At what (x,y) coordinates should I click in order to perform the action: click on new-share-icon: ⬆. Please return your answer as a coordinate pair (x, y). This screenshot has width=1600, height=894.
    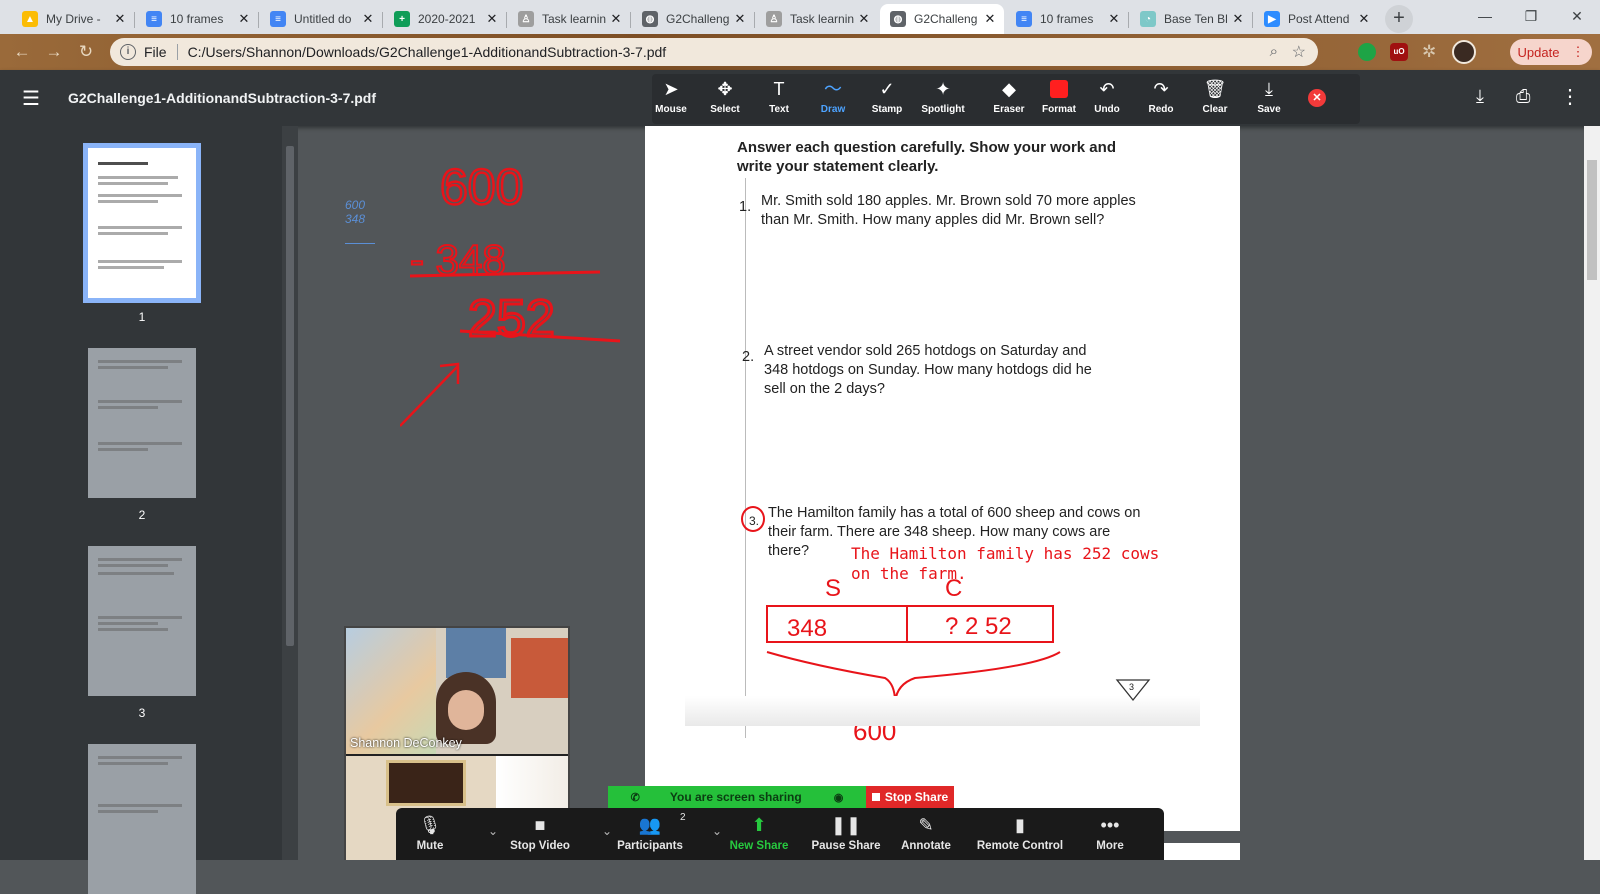
    Looking at the image, I should click on (759, 825).